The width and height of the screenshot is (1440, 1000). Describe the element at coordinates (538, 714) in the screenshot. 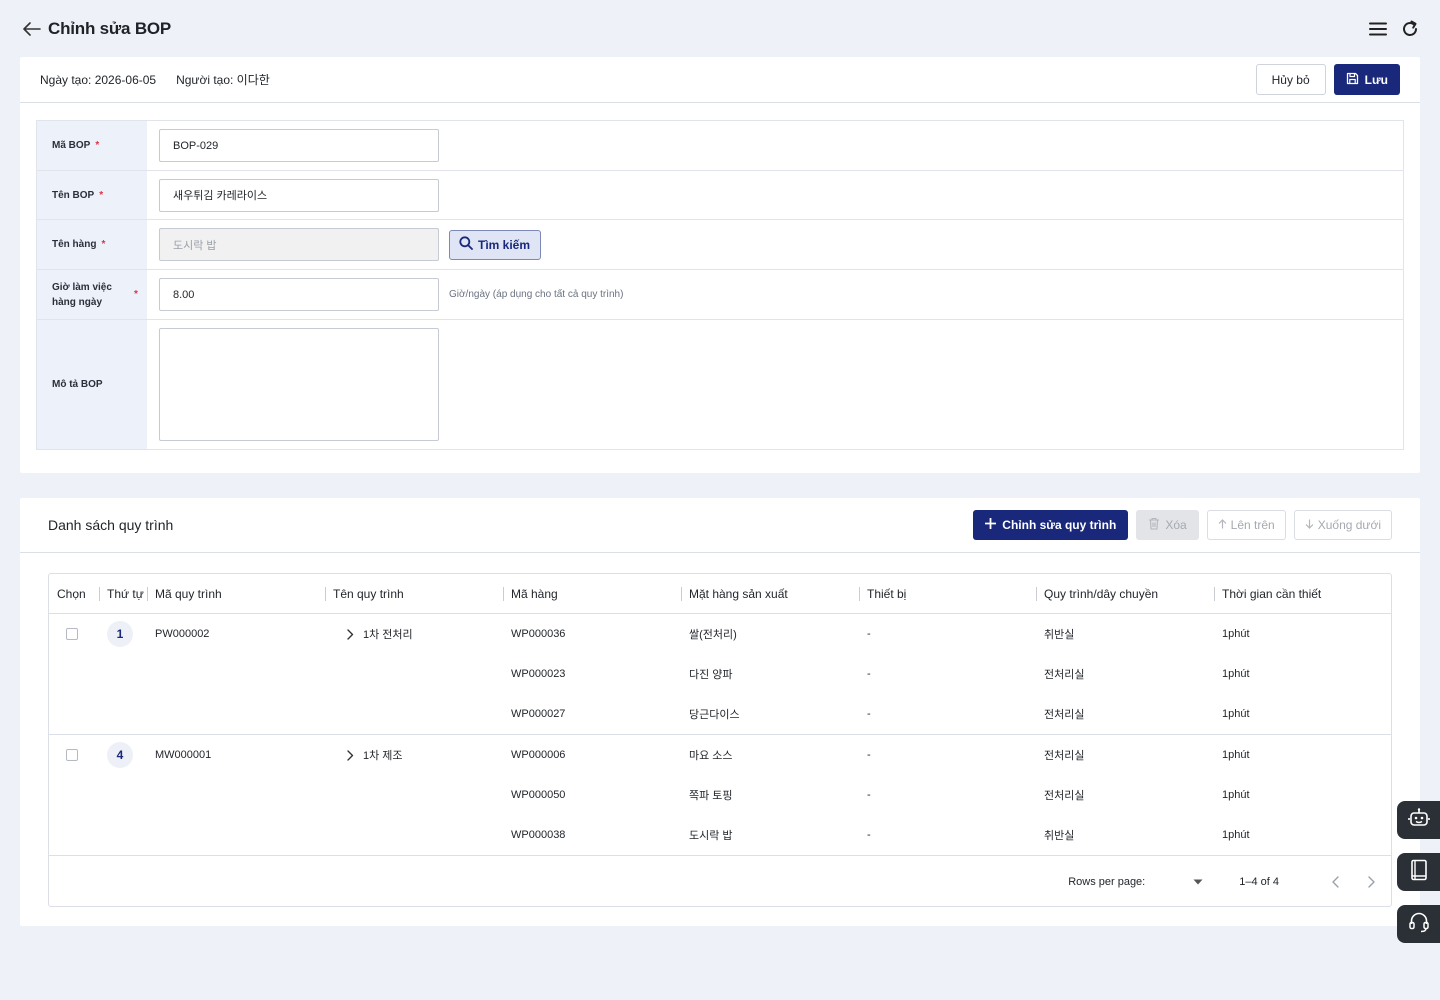

I see `item-code: WP000027` at that location.